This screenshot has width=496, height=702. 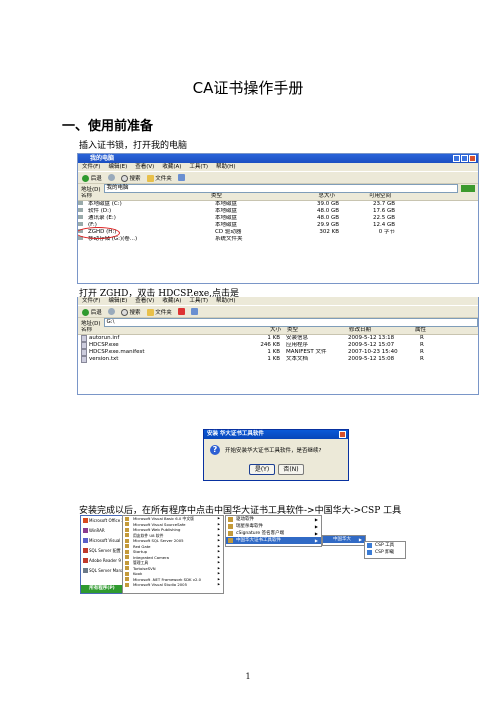 What do you see at coordinates (290, 322) in the screenshot?
I see `address-input: G:\` at bounding box center [290, 322].